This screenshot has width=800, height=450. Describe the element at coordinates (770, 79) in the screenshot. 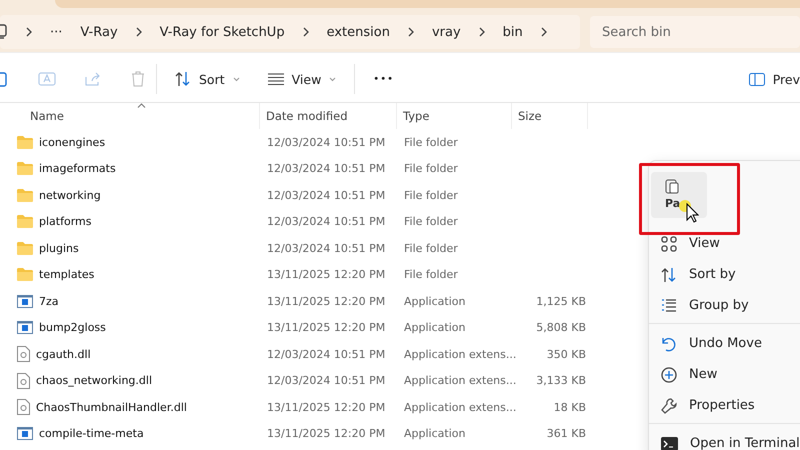

I see `preview-button: Prev` at that location.